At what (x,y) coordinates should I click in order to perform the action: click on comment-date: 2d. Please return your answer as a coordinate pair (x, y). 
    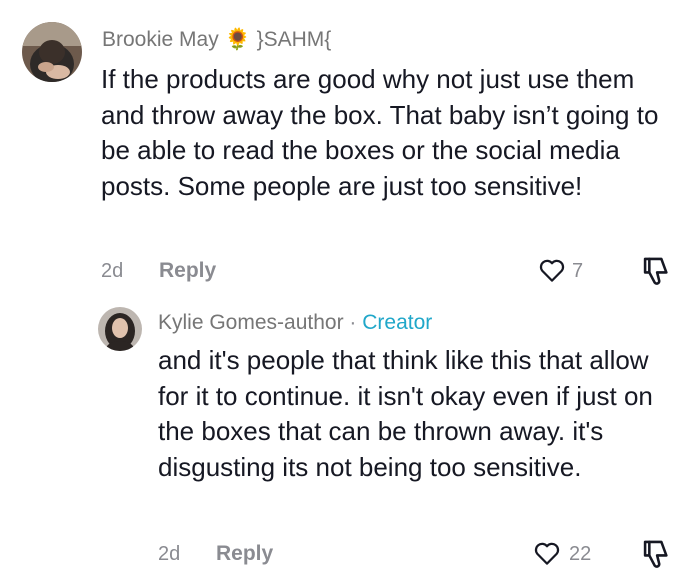
    Looking at the image, I should click on (112, 271).